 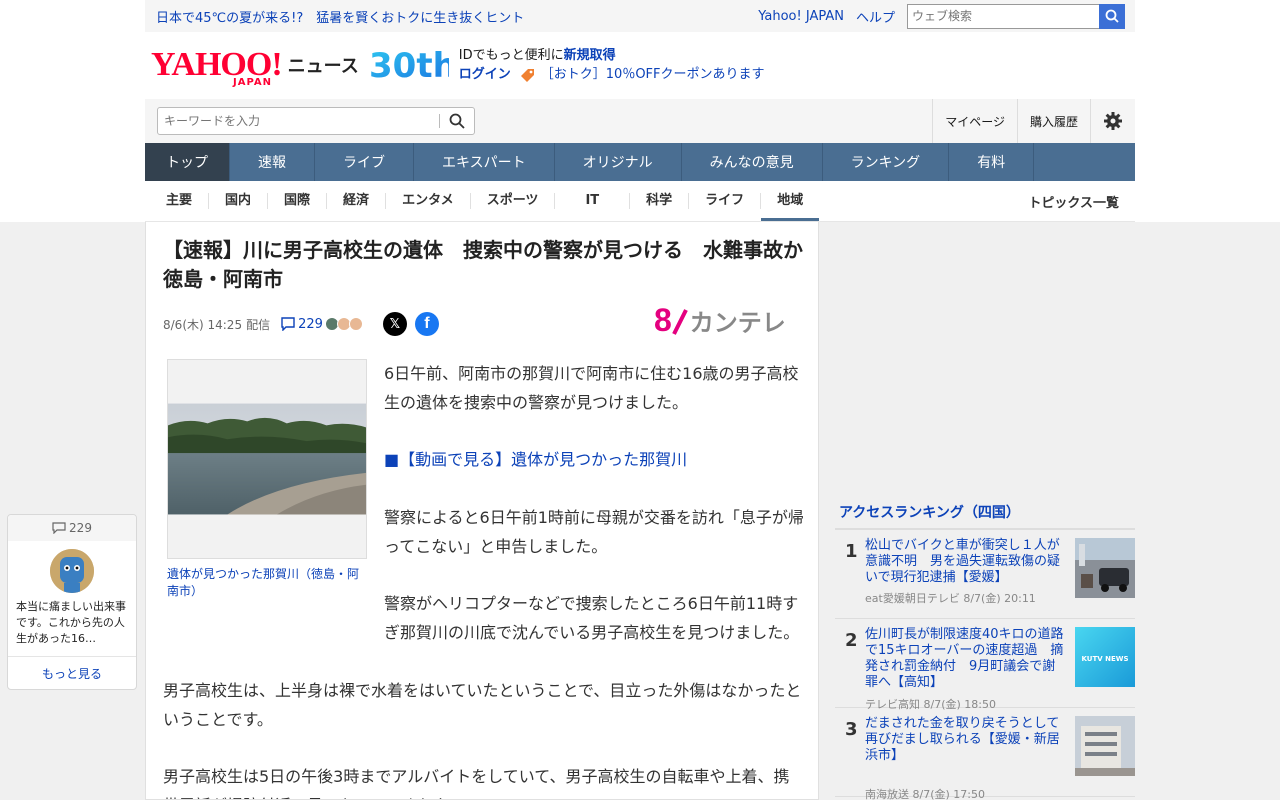 What do you see at coordinates (511, 55) in the screenshot?
I see `id-promo-text: IDでもっと便利に` at bounding box center [511, 55].